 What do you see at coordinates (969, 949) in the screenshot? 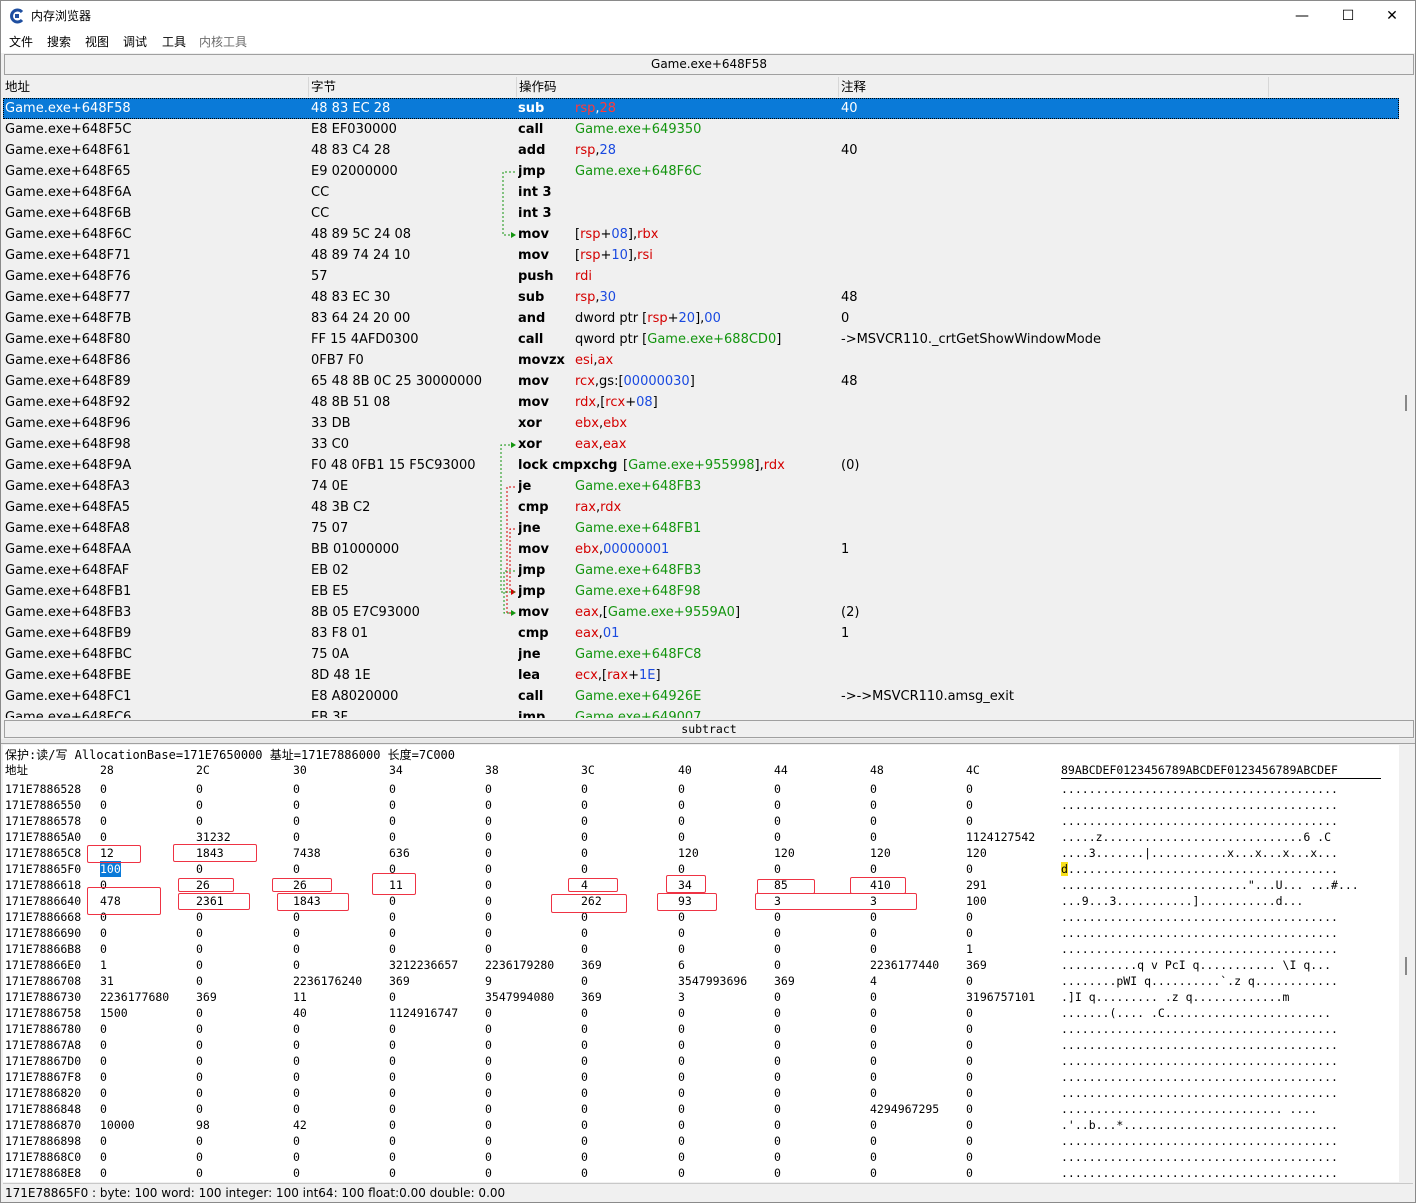
I see `hex-value: 1` at bounding box center [969, 949].